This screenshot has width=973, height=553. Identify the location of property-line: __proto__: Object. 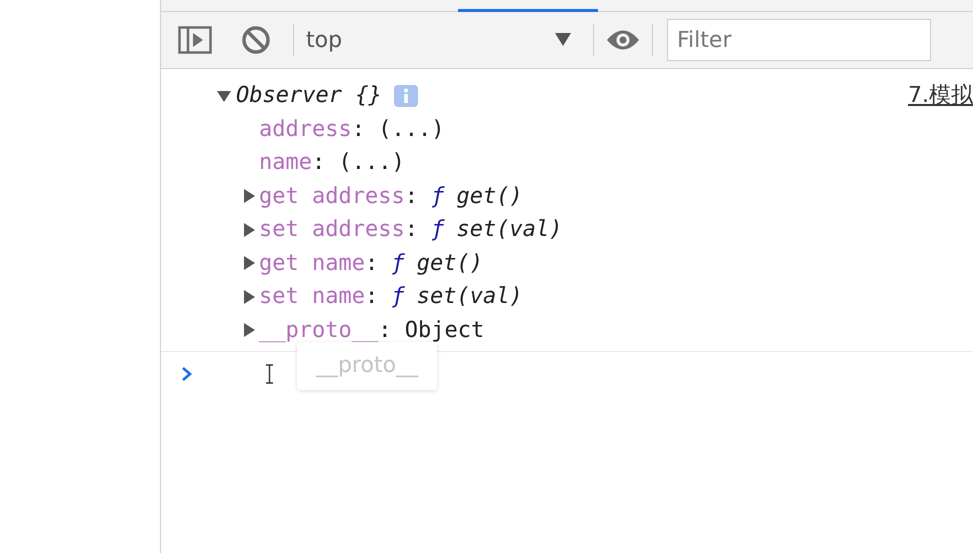
(371, 330).